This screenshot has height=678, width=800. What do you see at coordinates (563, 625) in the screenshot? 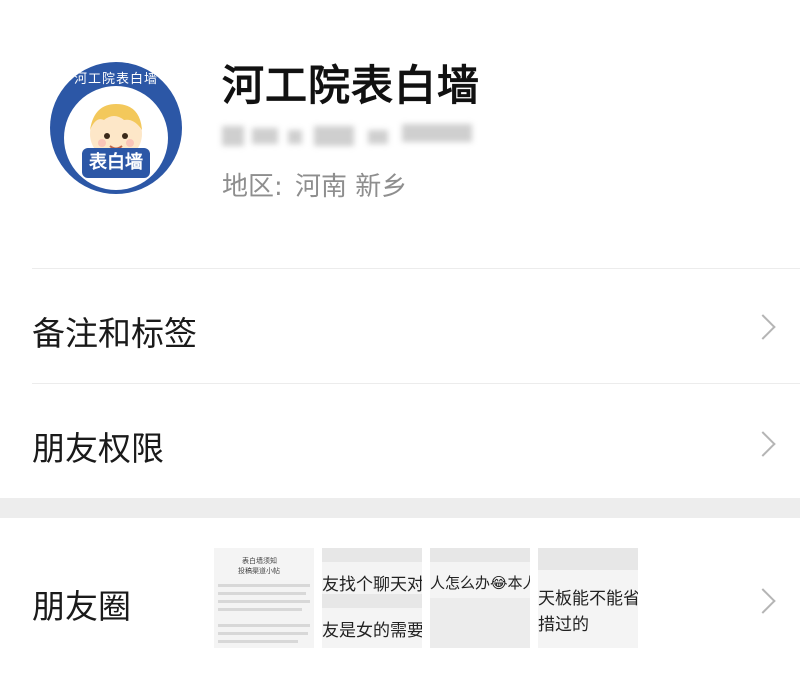
I see `thumbnail-text: 措过的` at bounding box center [563, 625].